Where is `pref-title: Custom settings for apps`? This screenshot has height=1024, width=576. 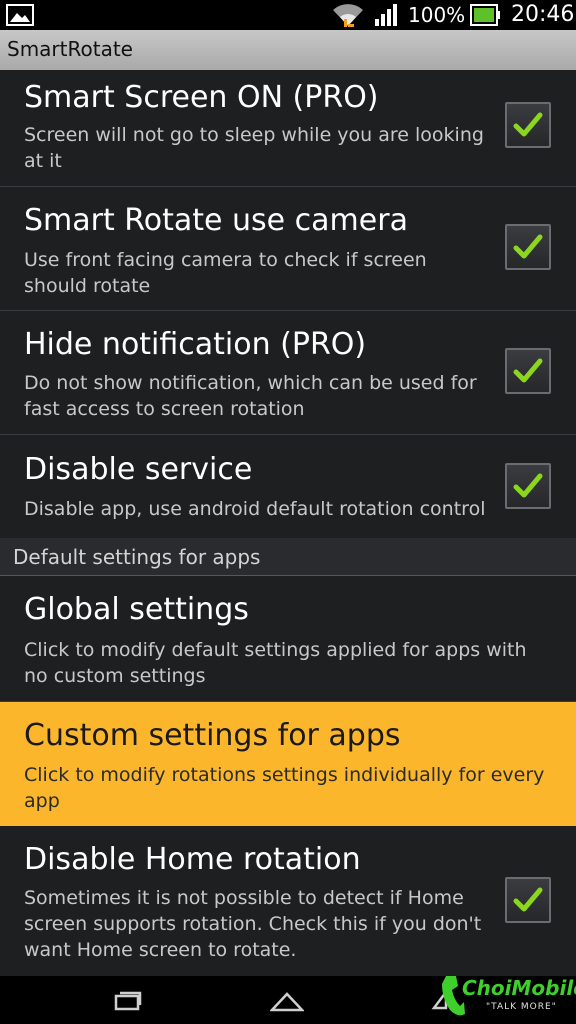 pref-title: Custom settings for apps is located at coordinates (212, 735).